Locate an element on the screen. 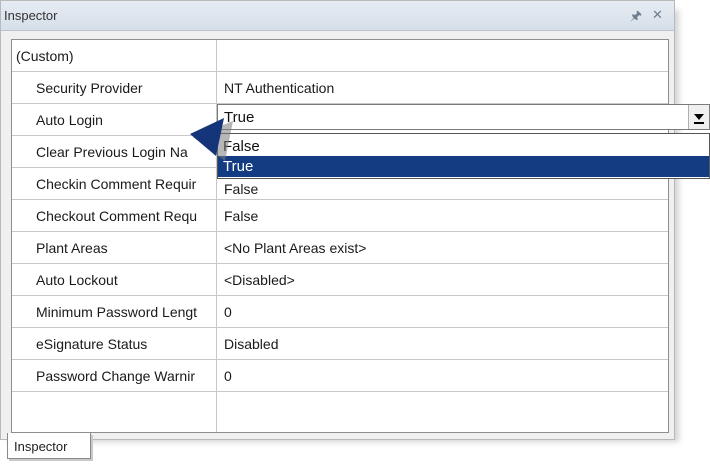  property-name-cell: Checkin Comment Requir is located at coordinates (114, 183).